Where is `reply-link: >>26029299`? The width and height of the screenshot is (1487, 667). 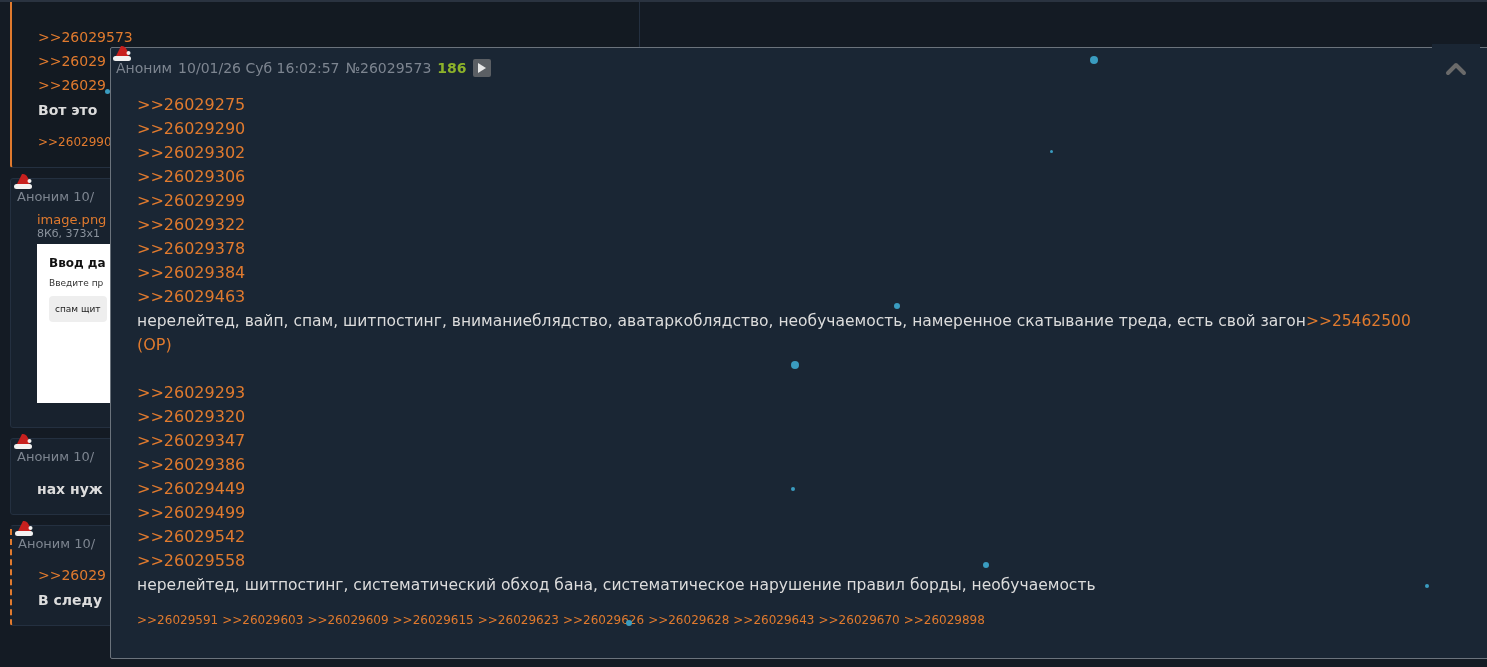
reply-link: >>26029299 is located at coordinates (191, 201).